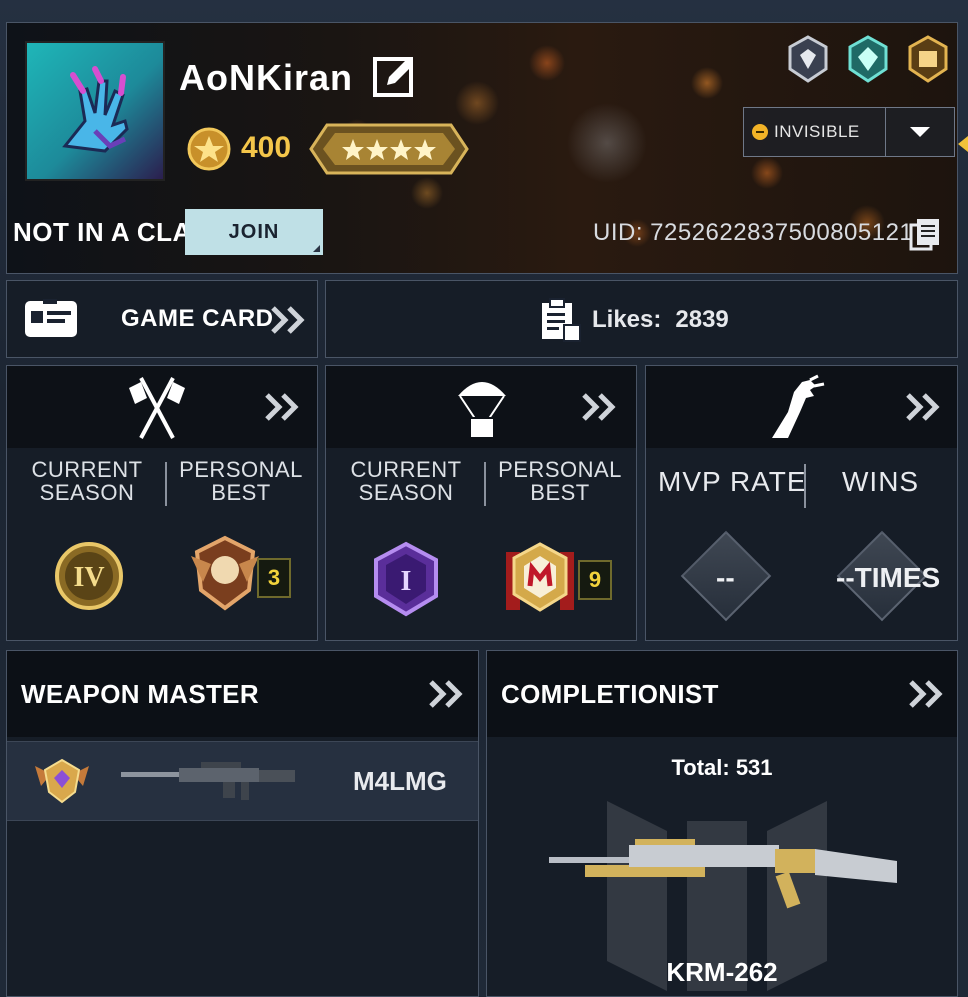 The height and width of the screenshot is (997, 968). Describe the element at coordinates (254, 232) in the screenshot. I see `join-clan-button: JOIN` at that location.